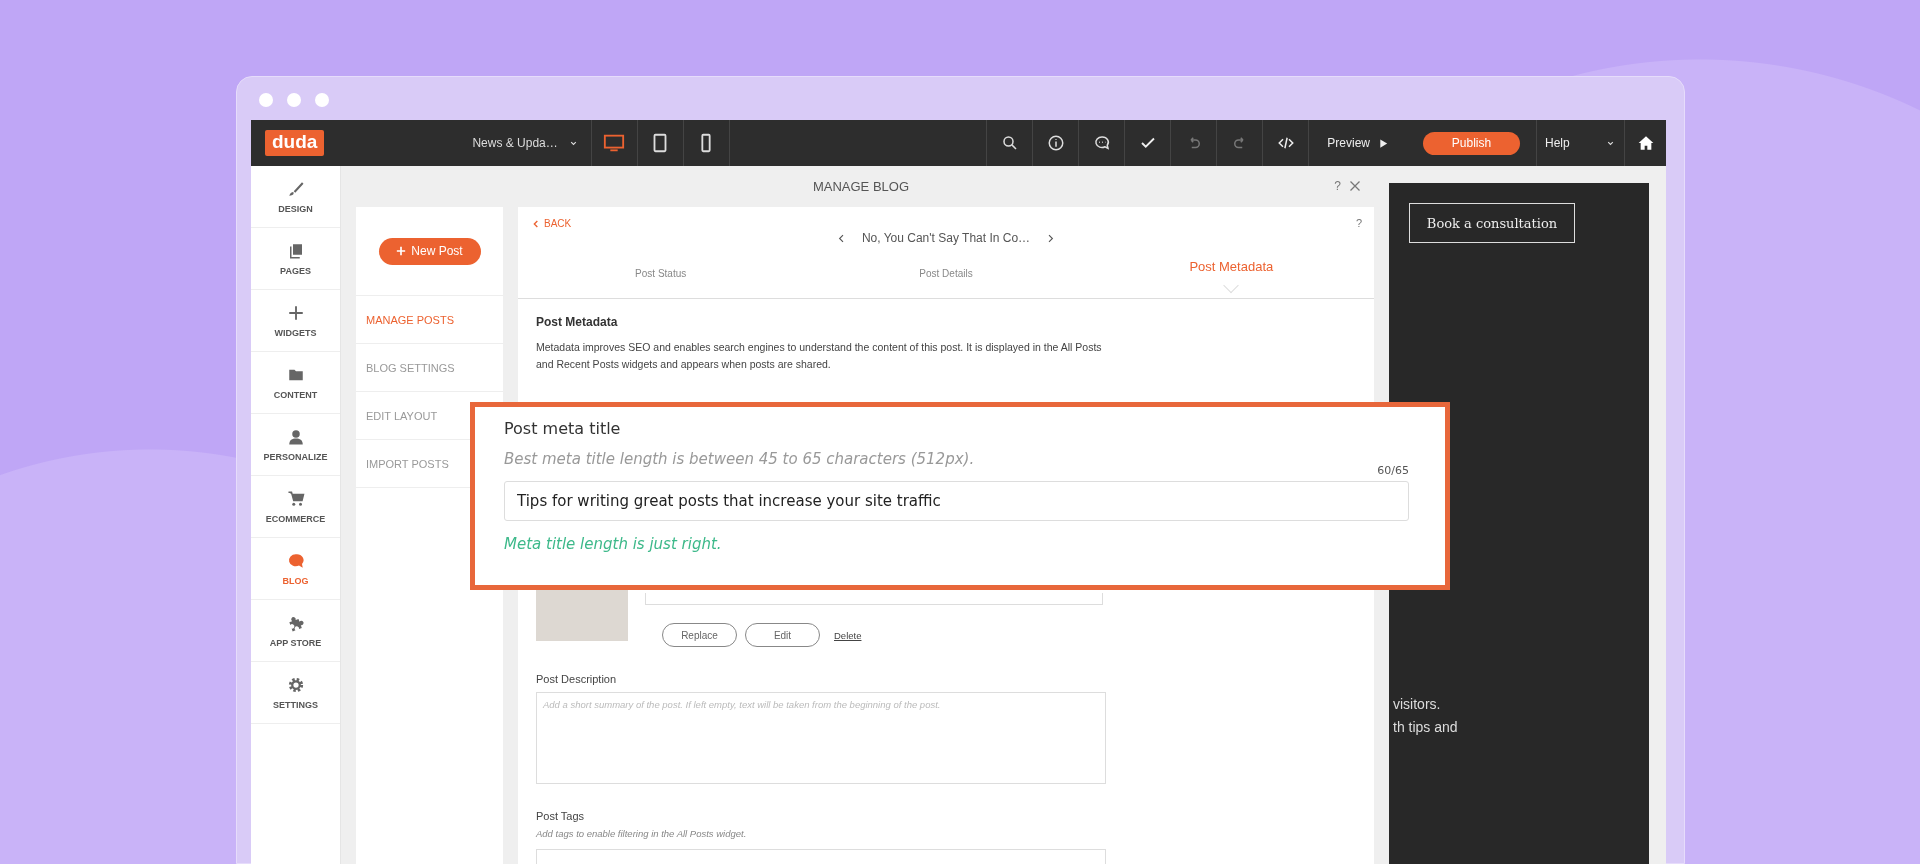 The width and height of the screenshot is (1920, 864). Describe the element at coordinates (642, 833) in the screenshot. I see `field-hint: Add tags to enable filtering in the All Posts widget.` at that location.